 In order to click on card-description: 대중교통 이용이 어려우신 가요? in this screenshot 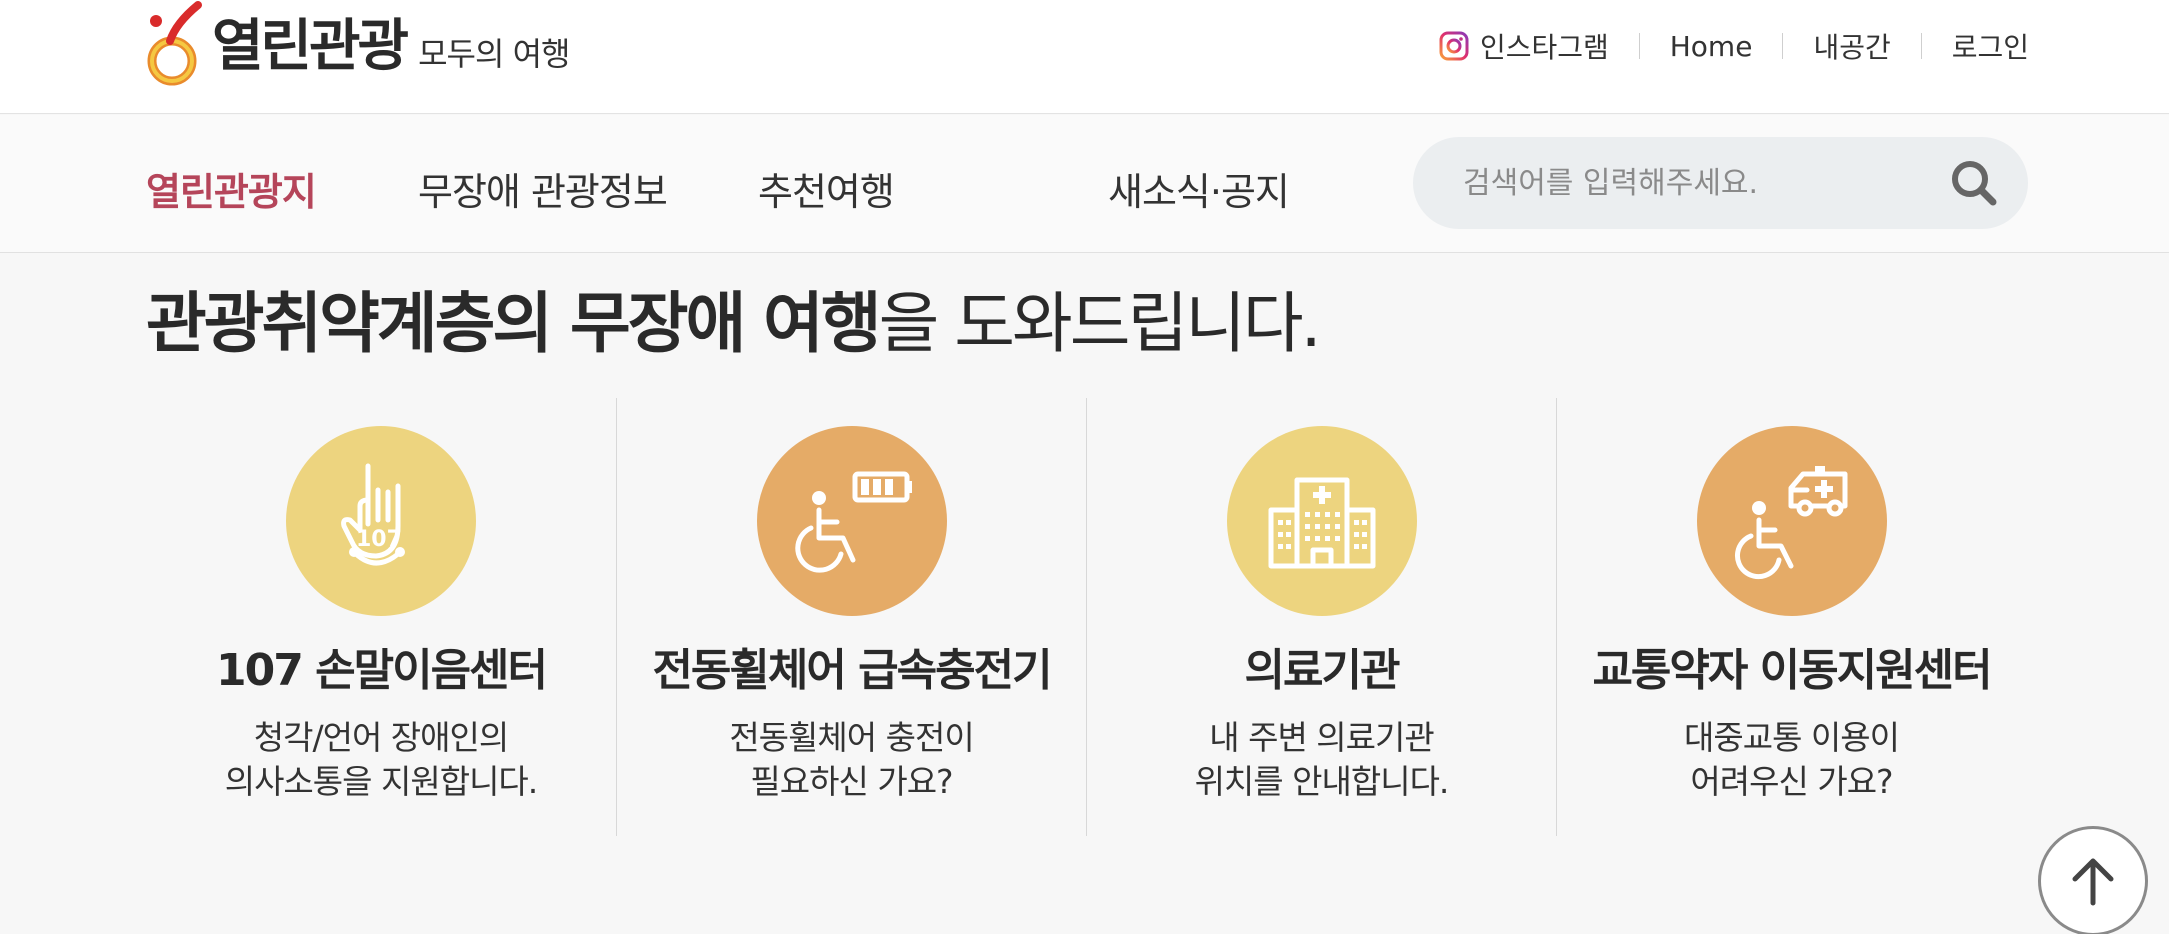, I will do `click(1791, 760)`.